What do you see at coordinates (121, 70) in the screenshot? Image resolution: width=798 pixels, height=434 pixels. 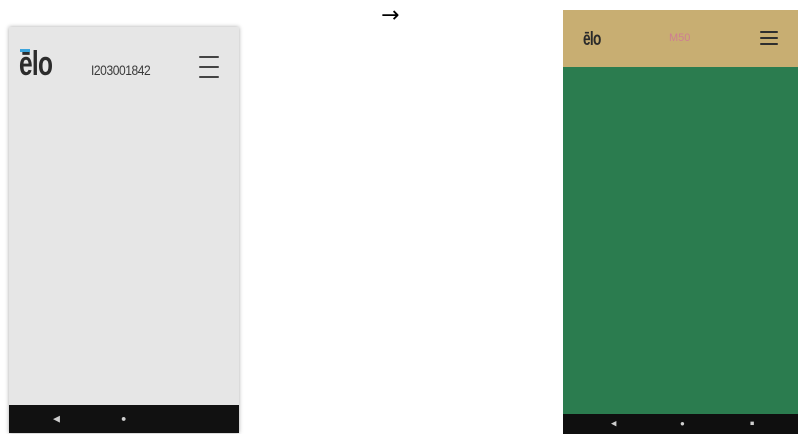 I see `device-serial: I203001842` at bounding box center [121, 70].